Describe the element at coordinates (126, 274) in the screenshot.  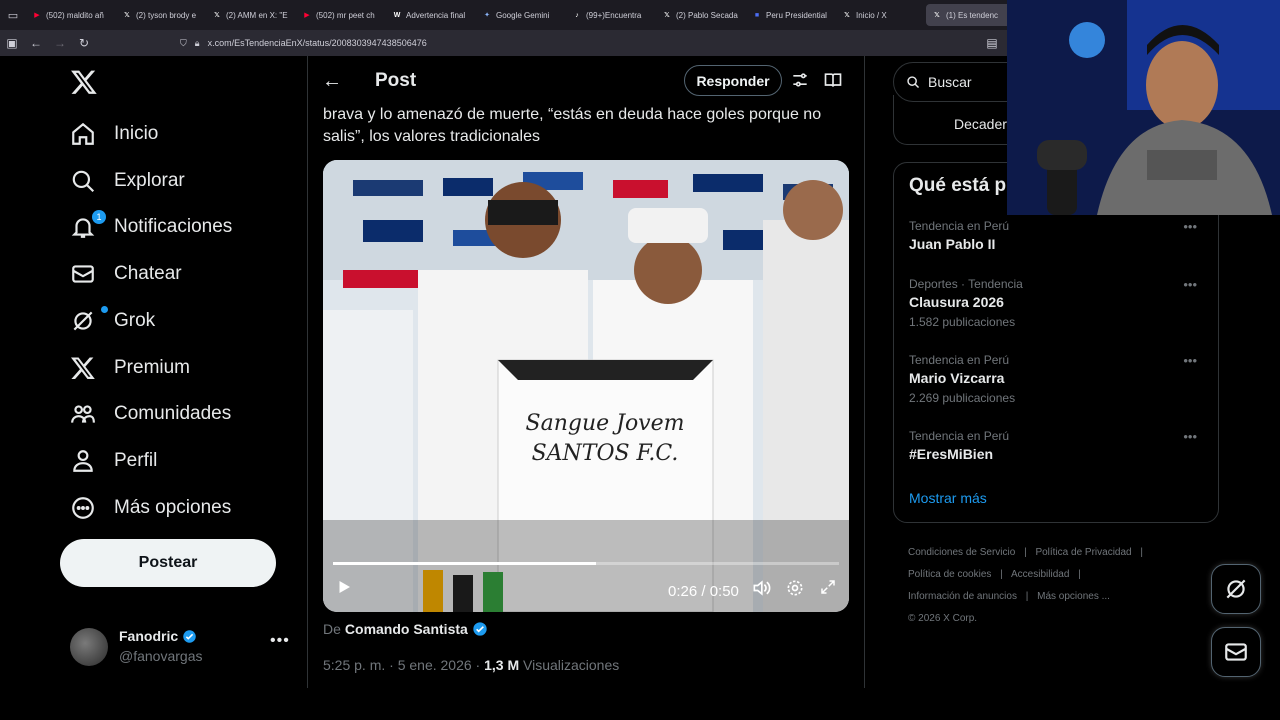
I see `nav-item-chatear: Chatear` at that location.